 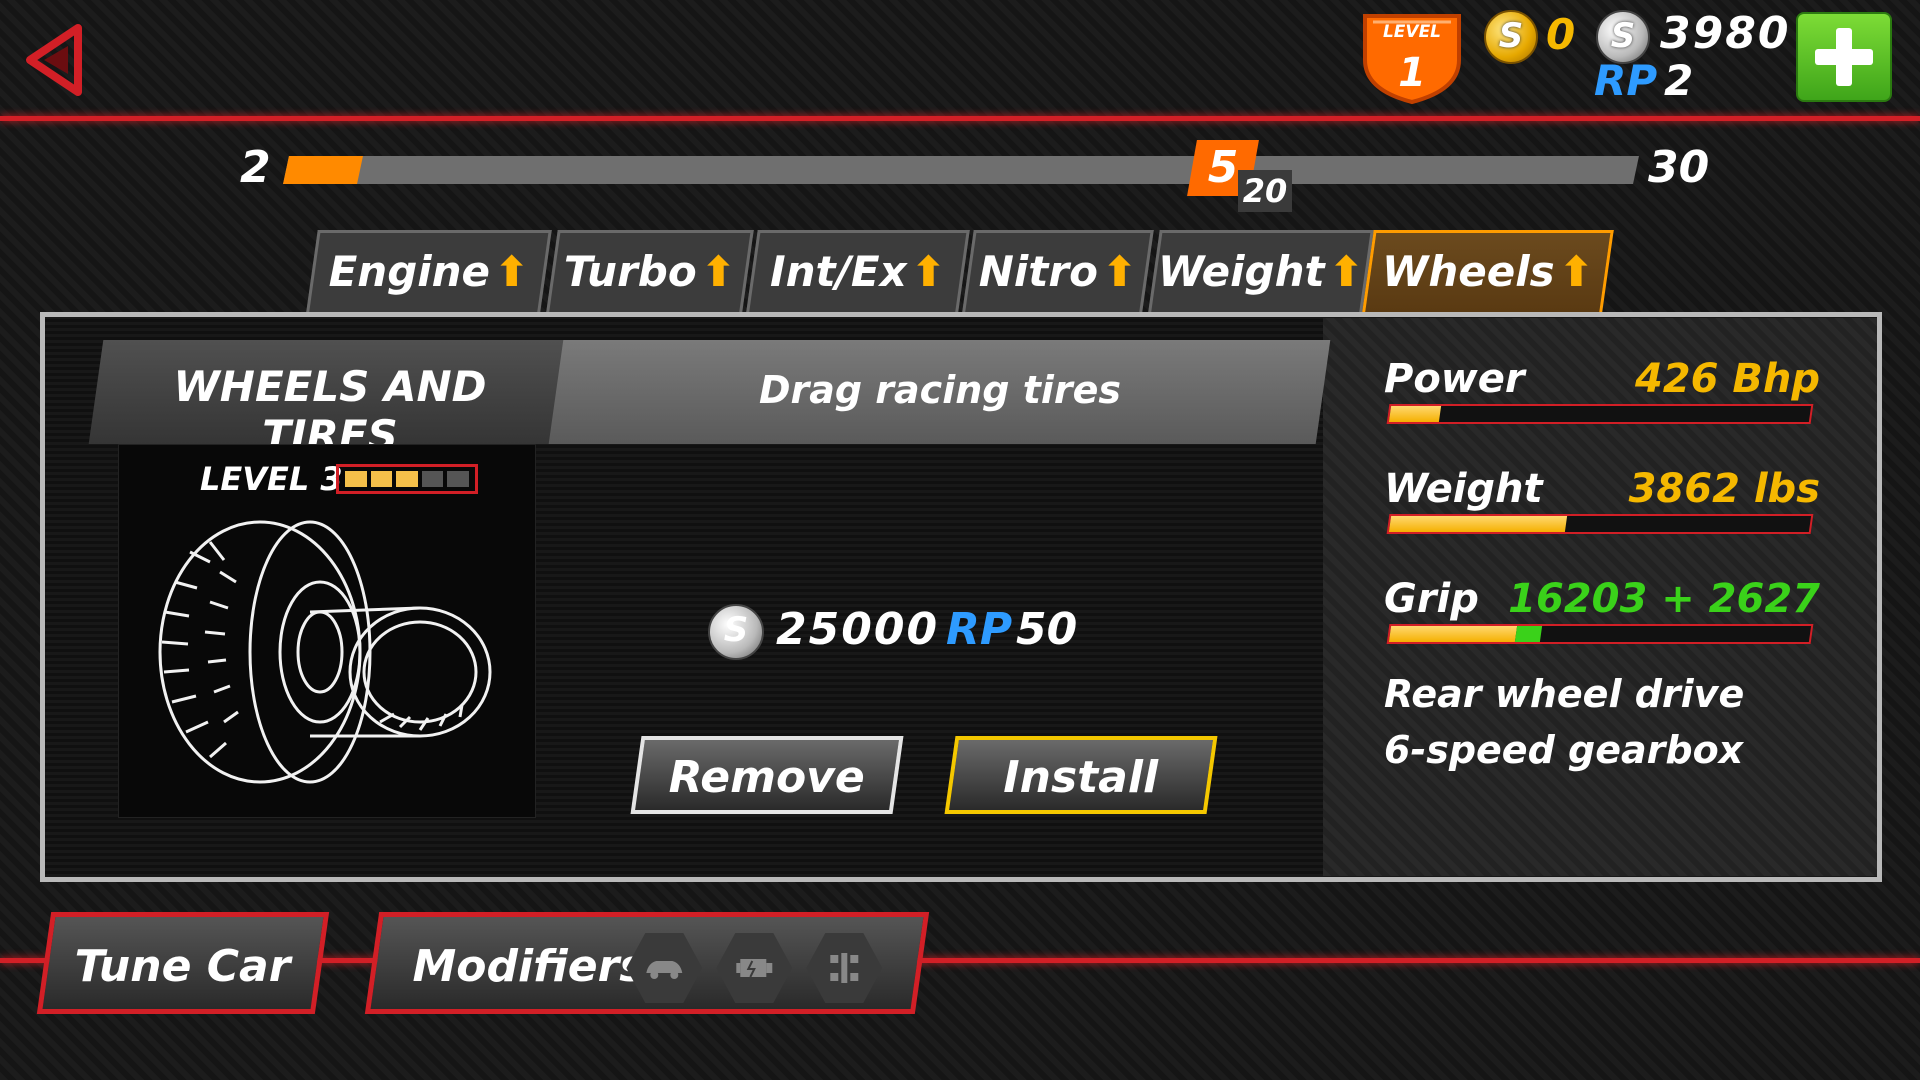 What do you see at coordinates (858, 629) in the screenshot?
I see `cost-value: 25000` at bounding box center [858, 629].